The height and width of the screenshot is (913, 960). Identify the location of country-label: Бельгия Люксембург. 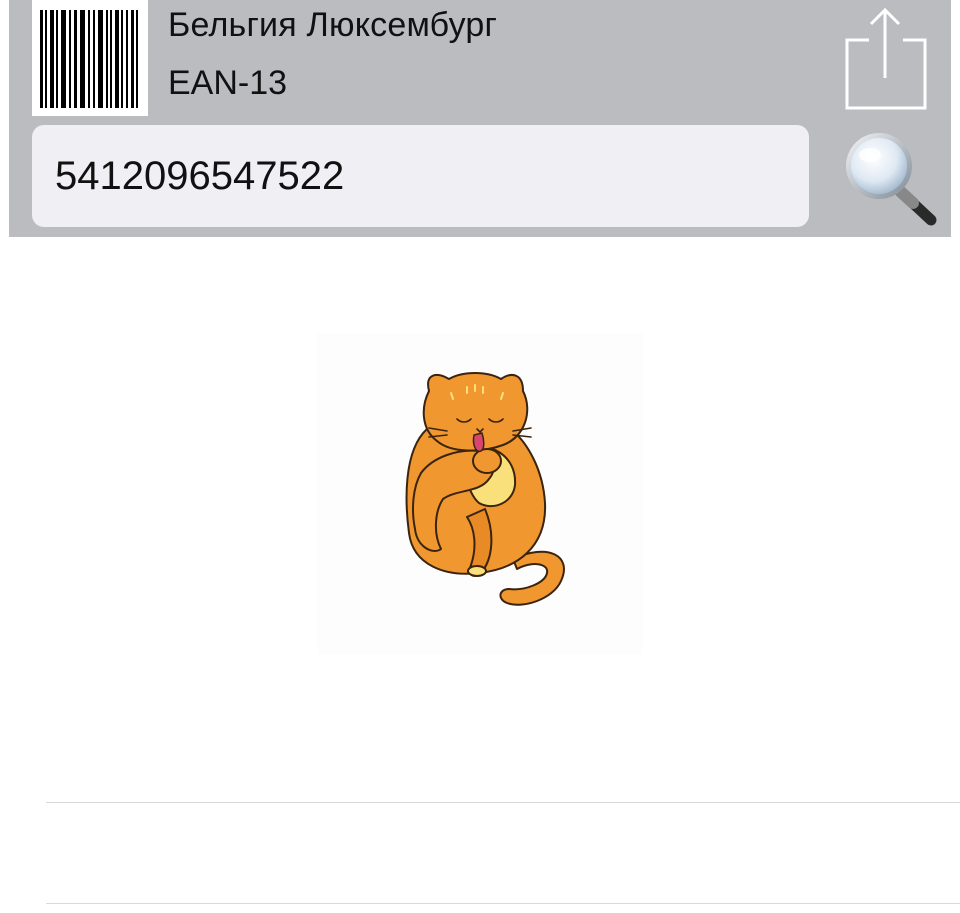
(333, 25).